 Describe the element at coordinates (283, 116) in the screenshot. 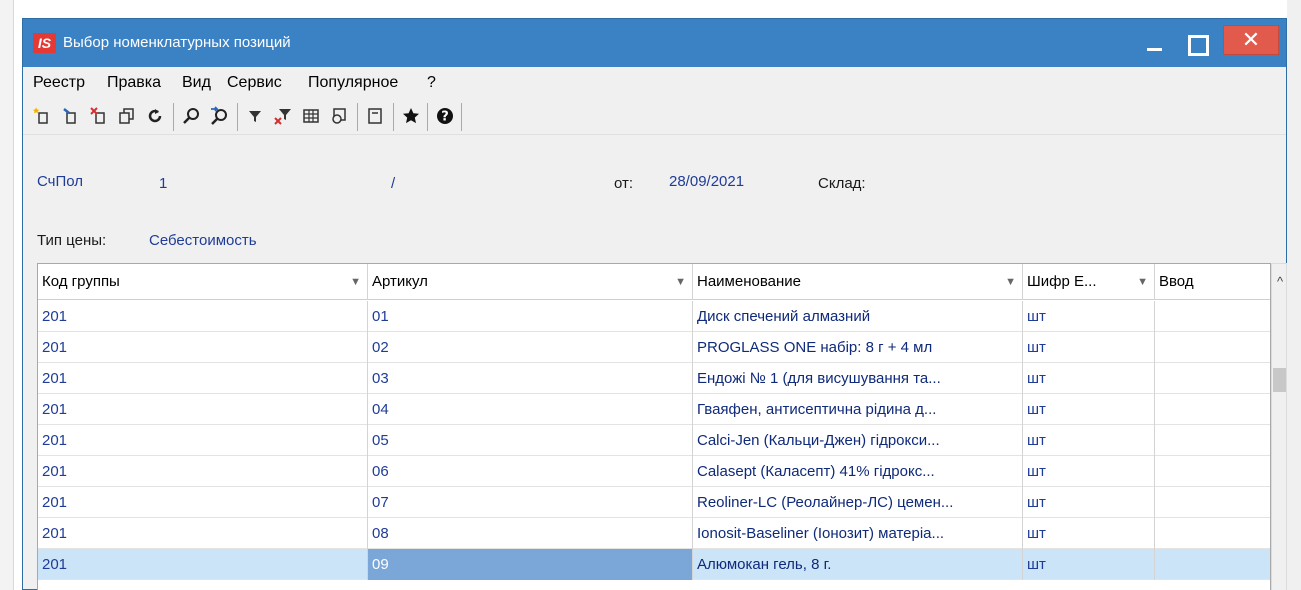

I see `clear-filter-icon` at that location.